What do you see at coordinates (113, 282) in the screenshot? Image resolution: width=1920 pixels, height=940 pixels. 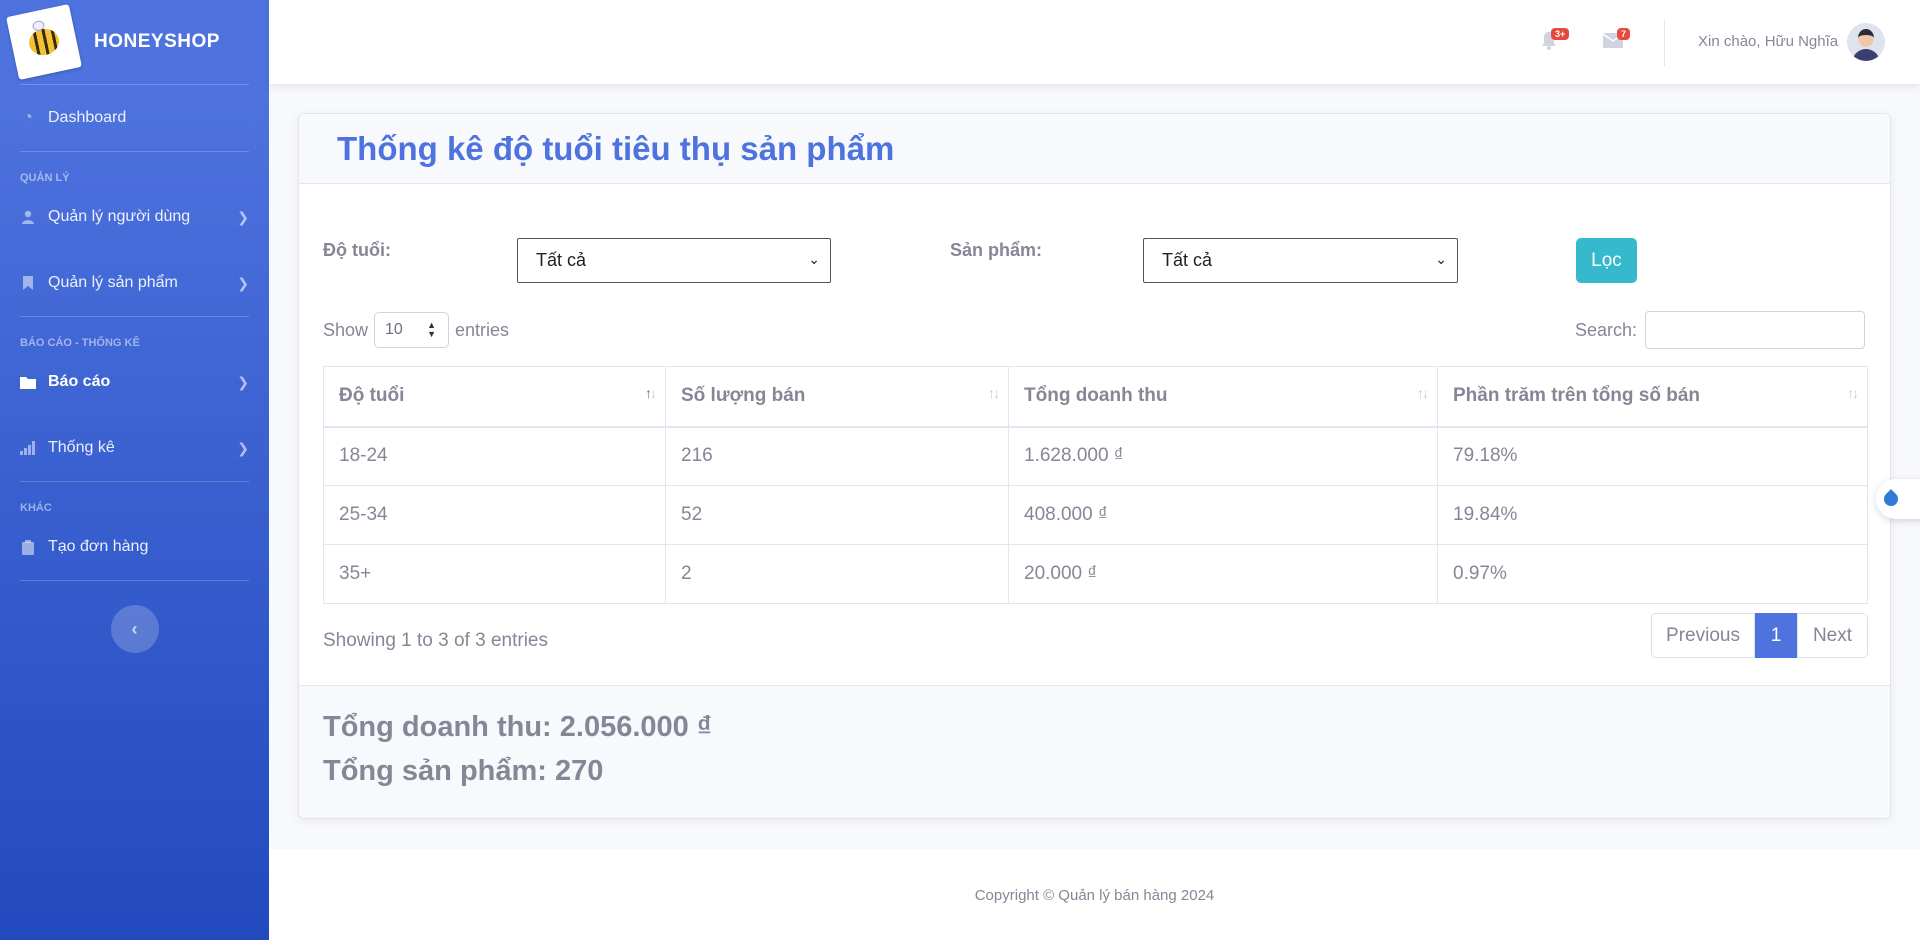 I see `sidebar-item-label: Quản lý sản phẩm` at bounding box center [113, 282].